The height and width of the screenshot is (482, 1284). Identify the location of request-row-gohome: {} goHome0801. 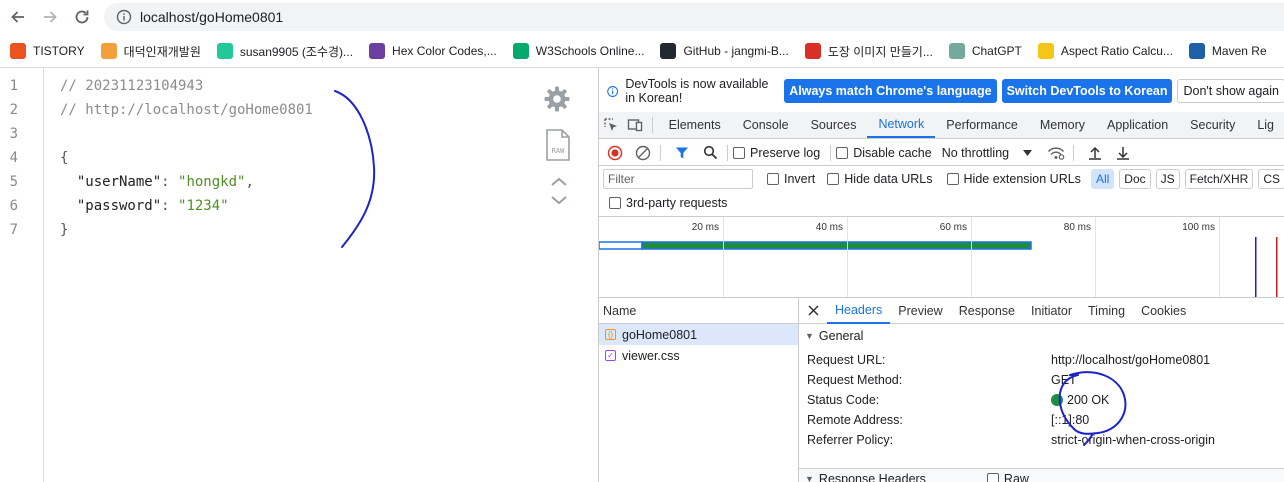
(698, 334).